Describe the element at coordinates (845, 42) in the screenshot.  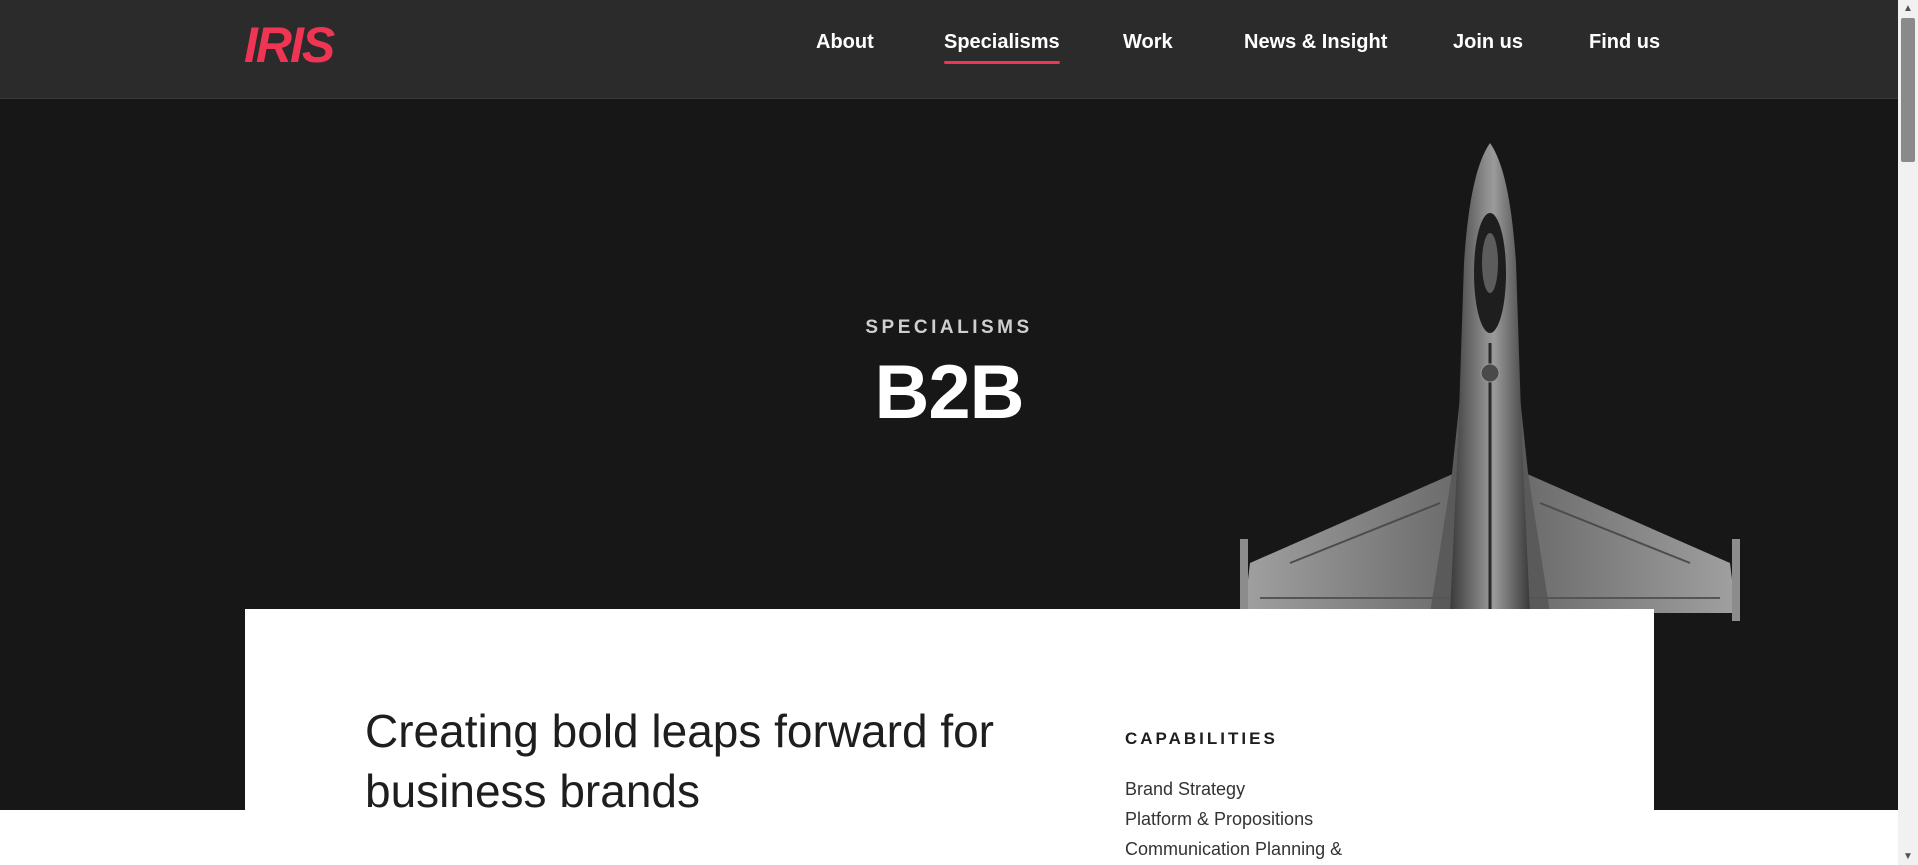
I see `nav-item-about: About` at that location.